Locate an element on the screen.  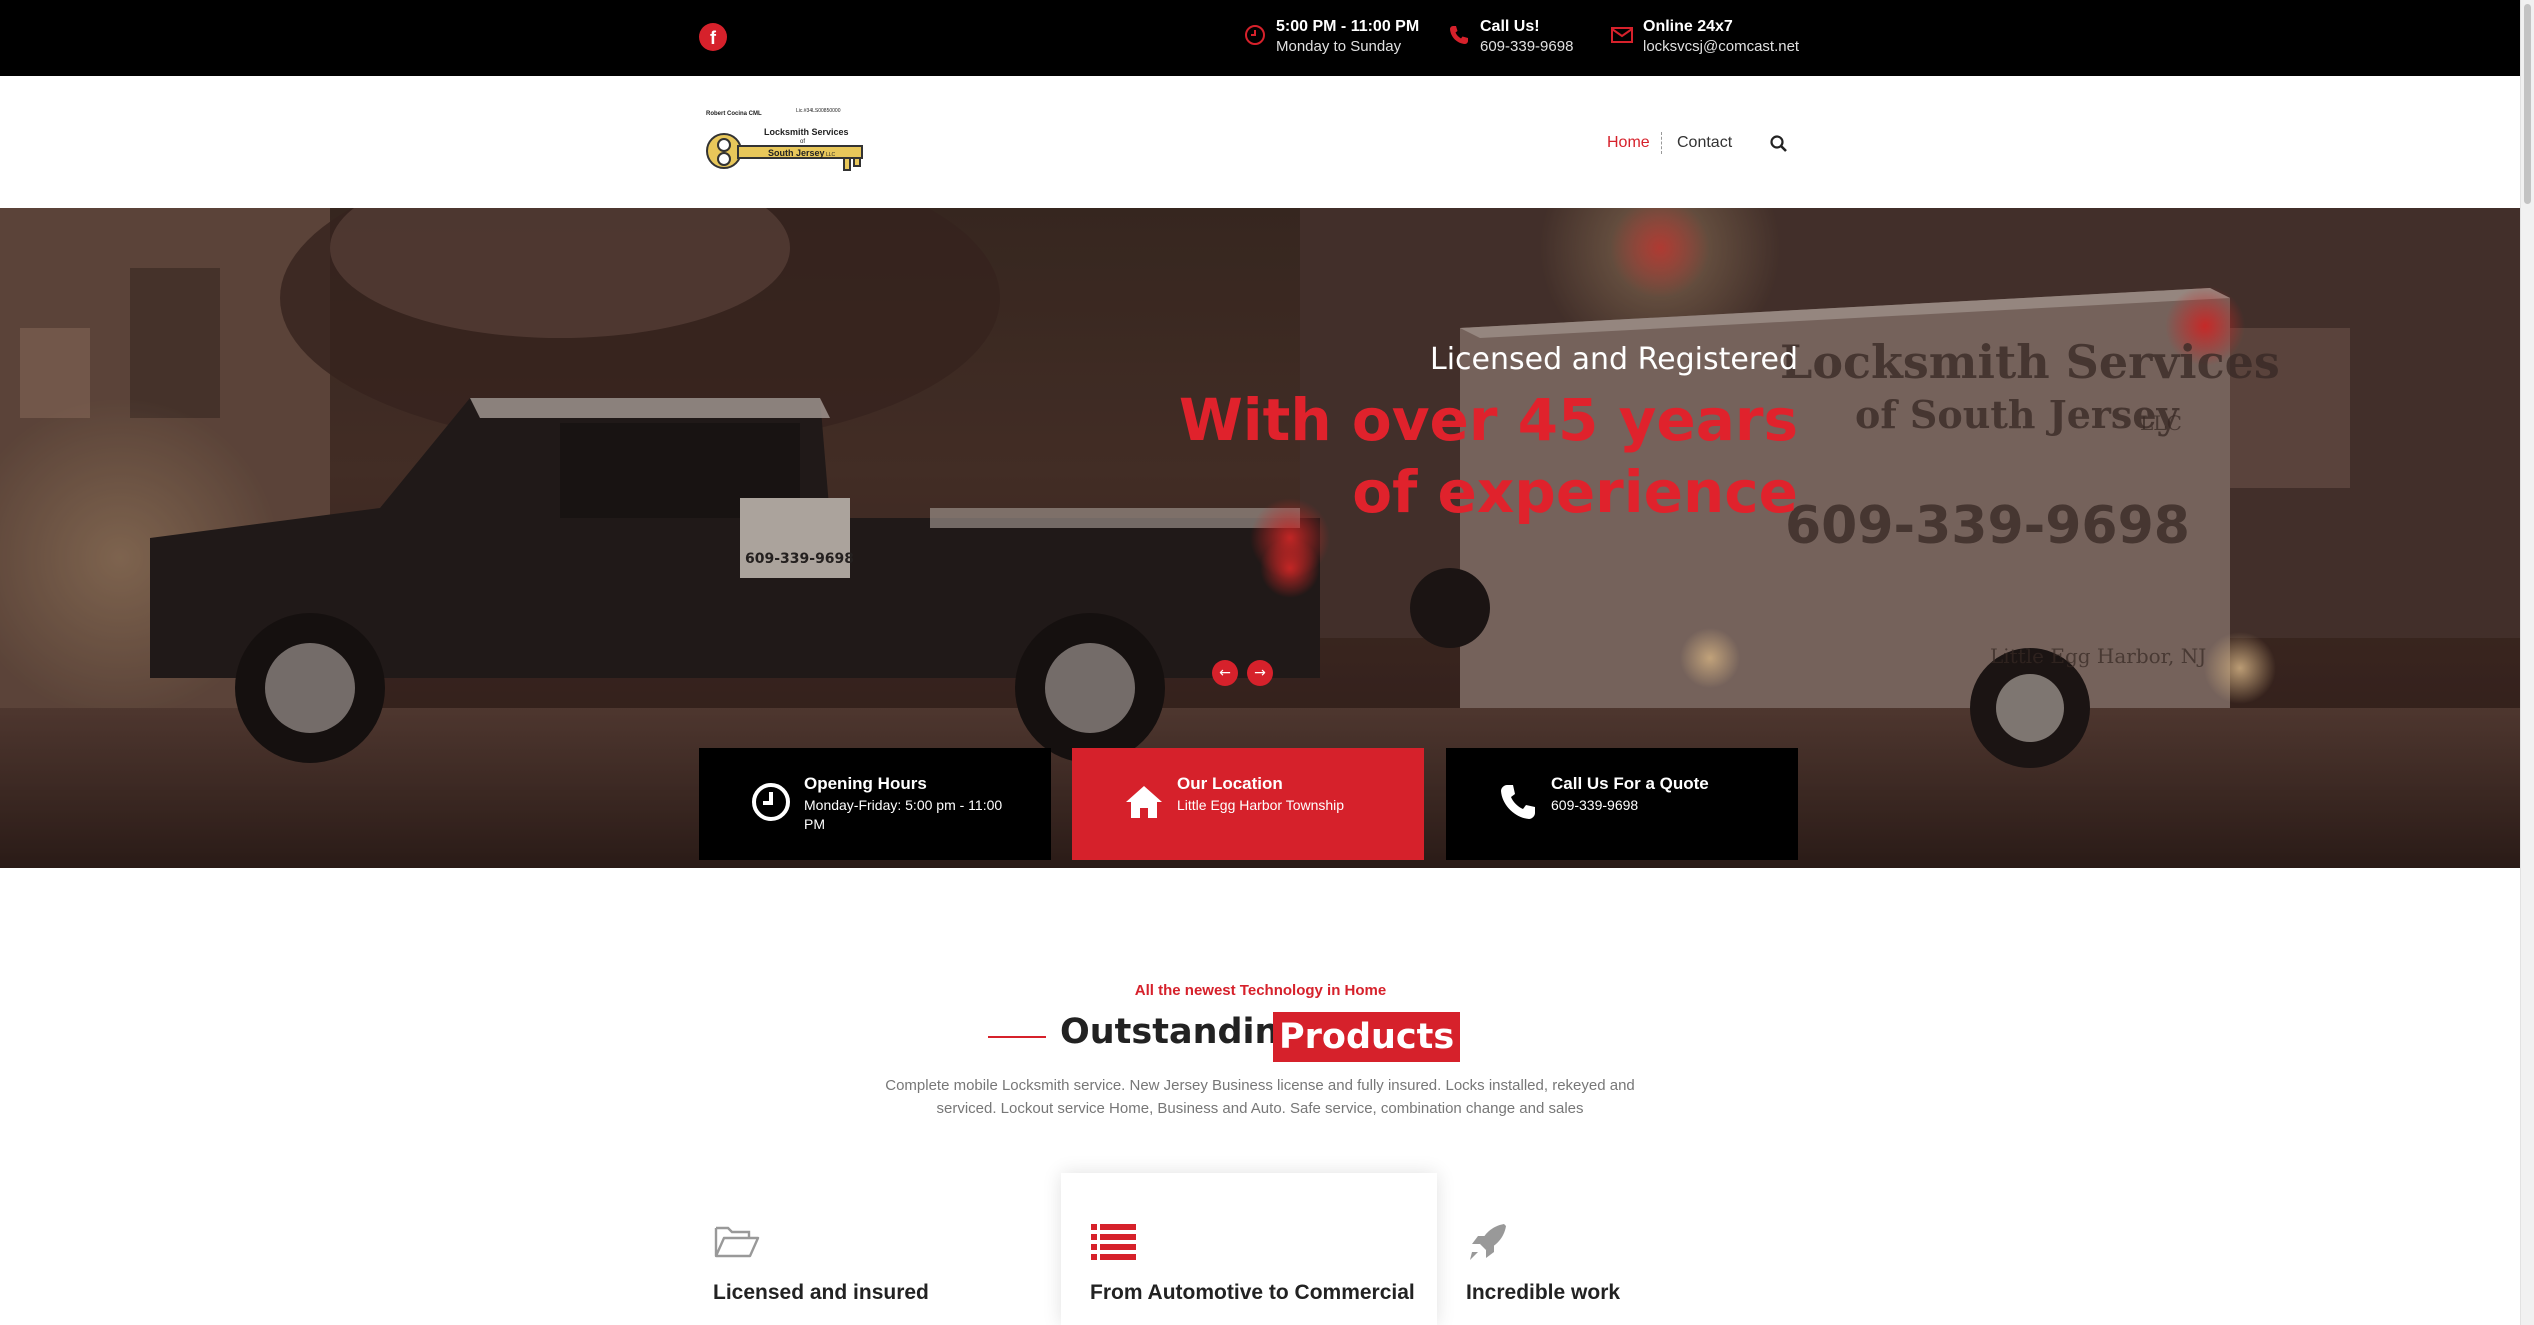
logo-line3: Locksmith Services is located at coordinates (806, 132).